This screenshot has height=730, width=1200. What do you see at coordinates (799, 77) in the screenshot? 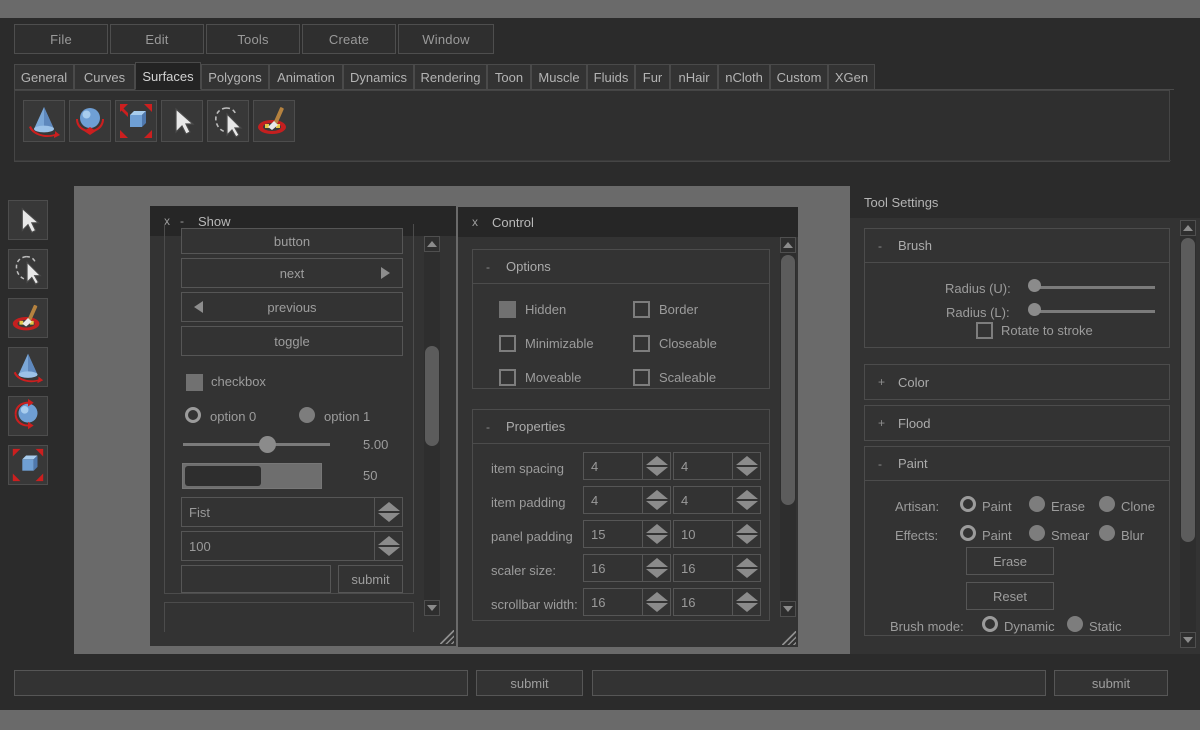
I see `tab-custom: Custom` at bounding box center [799, 77].